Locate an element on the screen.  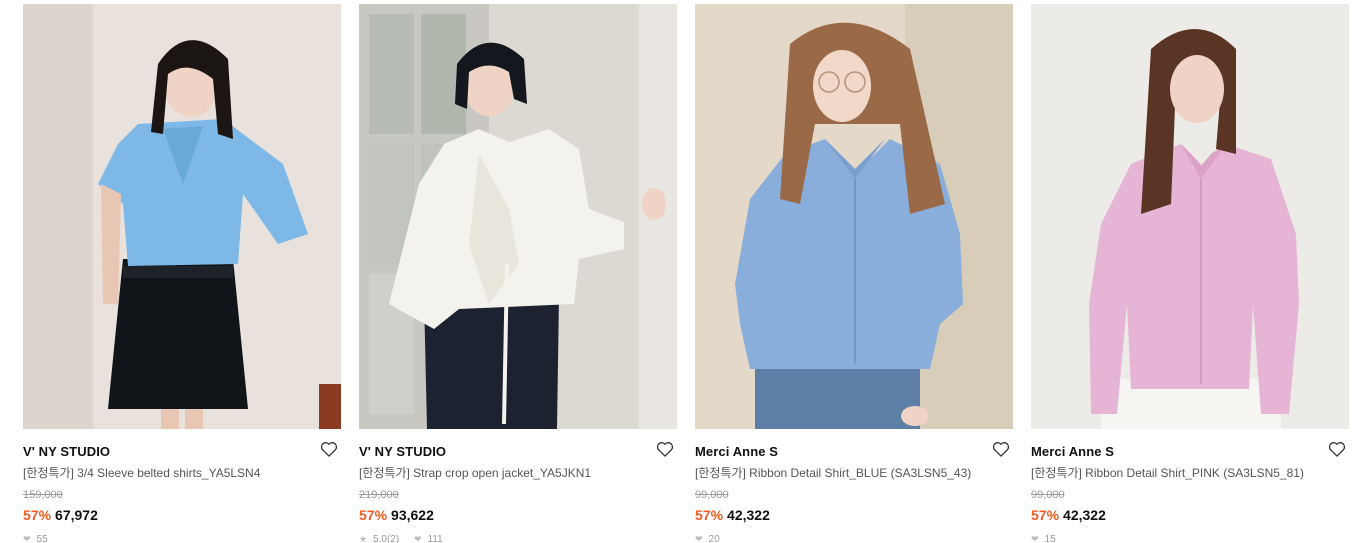
product-name: [한정특가] Strap crop open jacket_YA5JKN1 is located at coordinates (518, 473).